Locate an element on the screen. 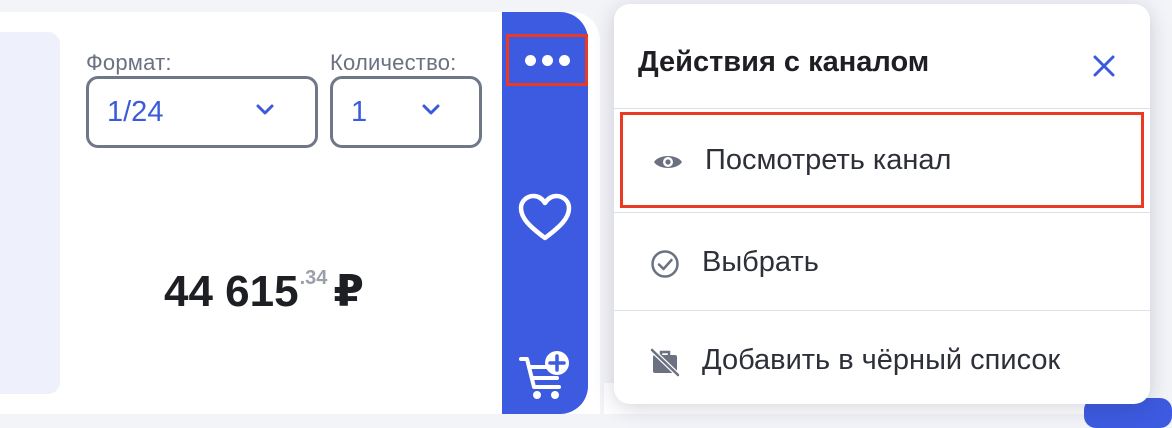 The height and width of the screenshot is (428, 1172). menu-item-add-to-blacklist: Добавить в чёрный список is located at coordinates (882, 357).